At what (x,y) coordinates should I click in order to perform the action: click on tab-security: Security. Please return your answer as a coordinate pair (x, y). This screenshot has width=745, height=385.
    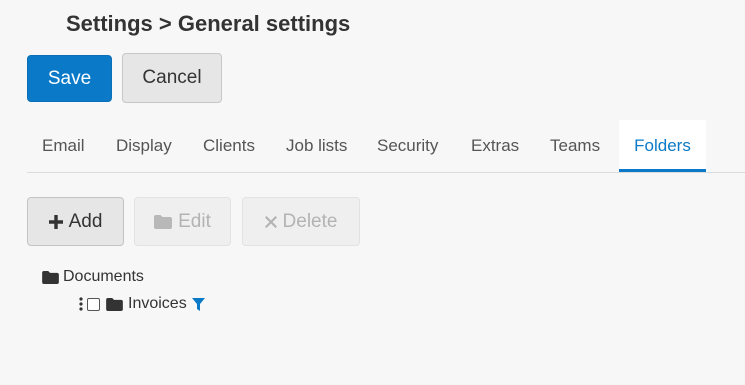
    Looking at the image, I should click on (407, 146).